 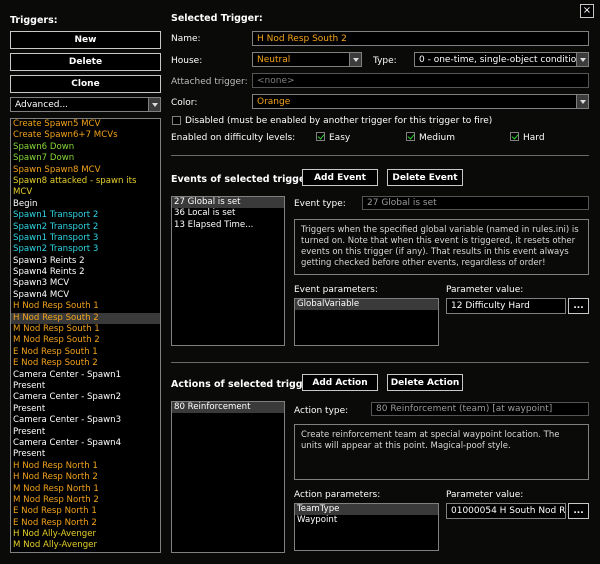 What do you see at coordinates (437, 138) in the screenshot?
I see `medium-label: Medium` at bounding box center [437, 138].